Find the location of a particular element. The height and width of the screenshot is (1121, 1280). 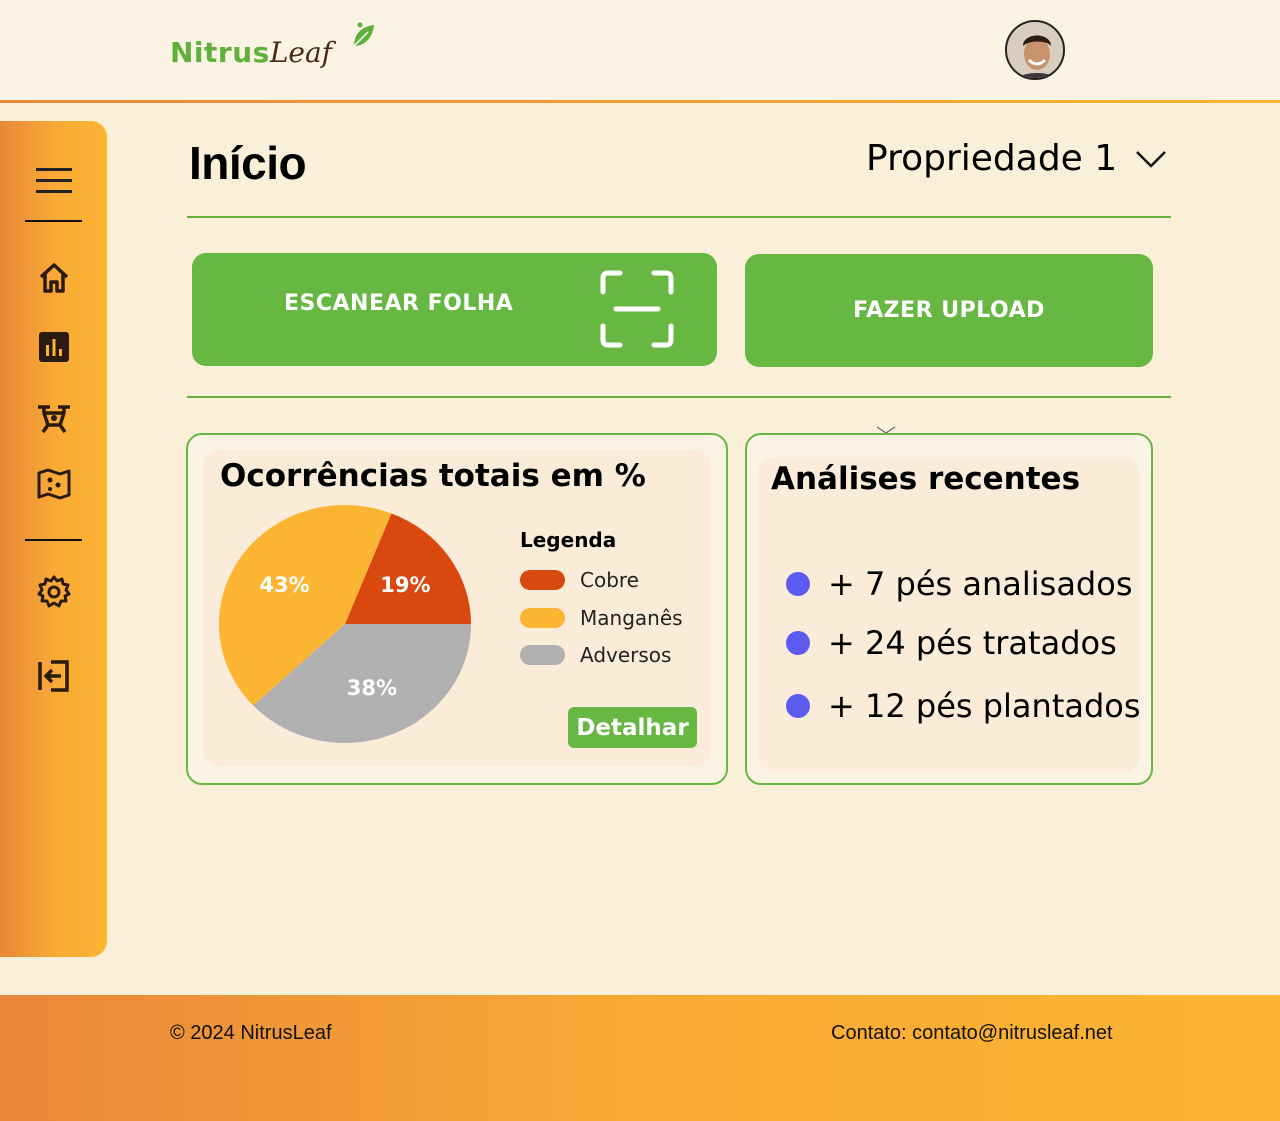

upload-label: FAZER UPLOAD is located at coordinates (949, 310).